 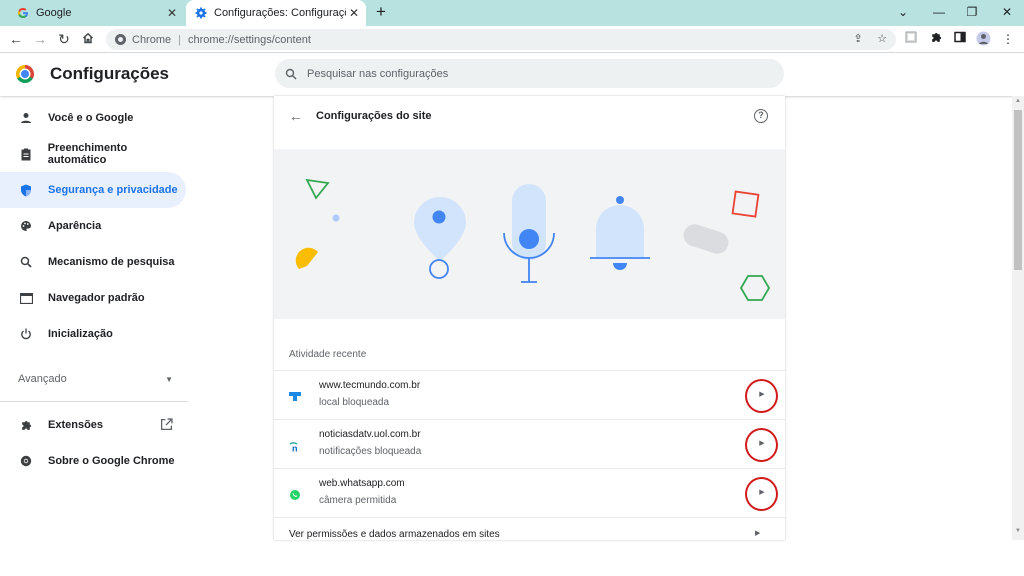 I want to click on advanced-toggle: Avançado ▼, so click(x=95, y=379).